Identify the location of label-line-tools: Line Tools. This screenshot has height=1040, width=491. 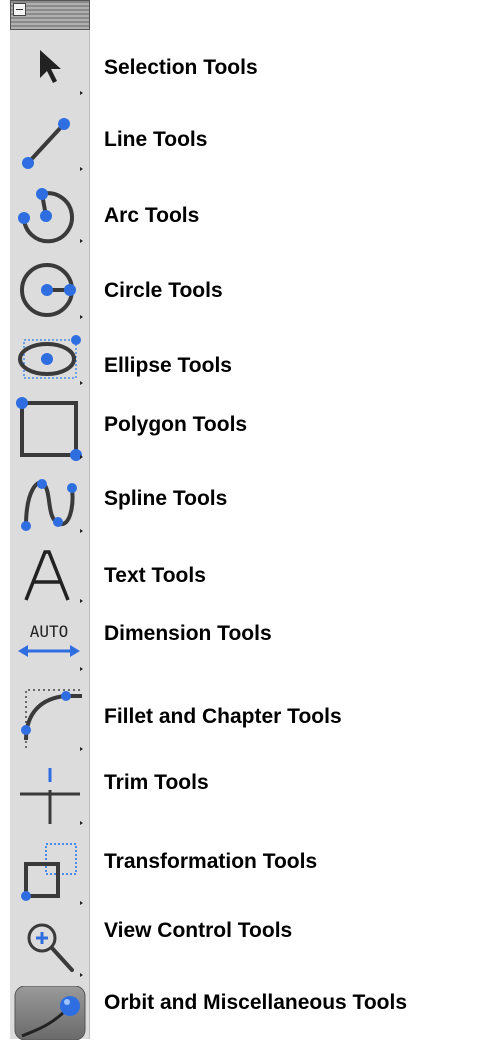
(156, 139).